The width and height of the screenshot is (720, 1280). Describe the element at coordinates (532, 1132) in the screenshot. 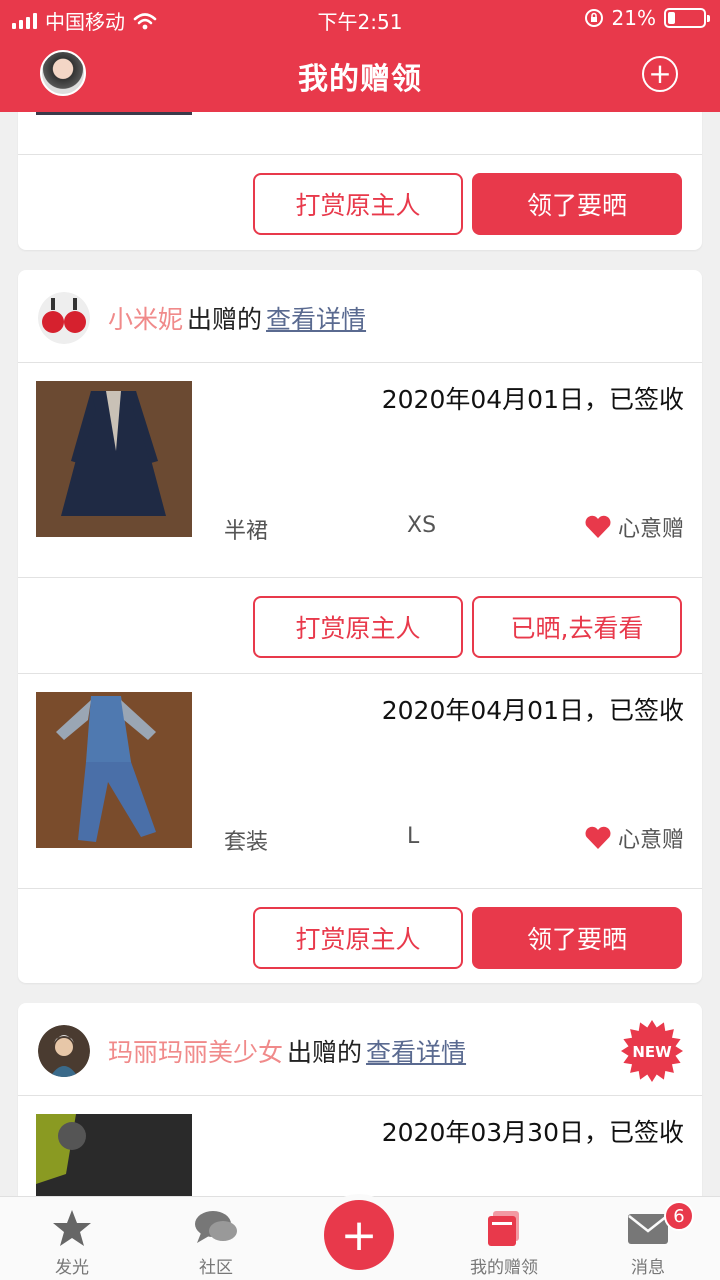

I see `sign-date: 2020年03月30日，已签收` at that location.